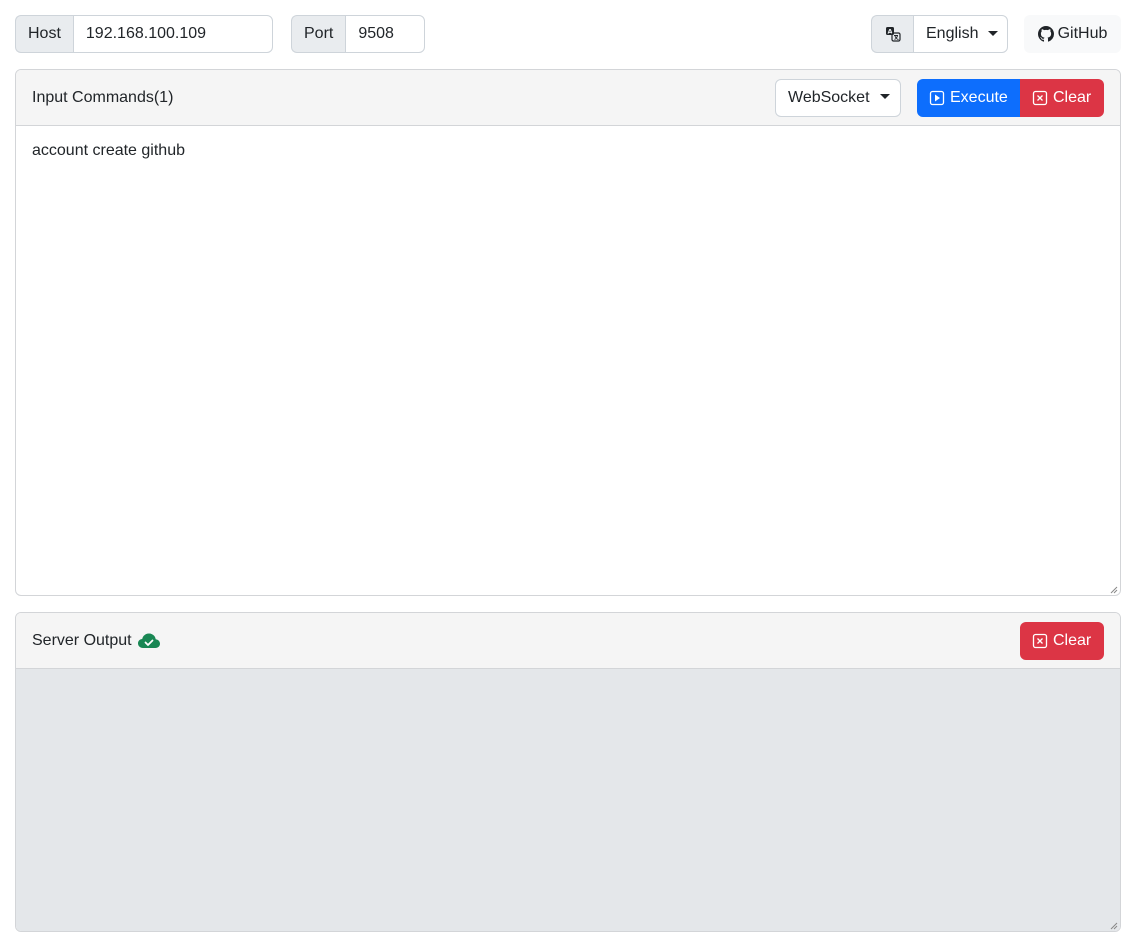 The height and width of the screenshot is (948, 1132). I want to click on github-icon, so click(1045, 34).